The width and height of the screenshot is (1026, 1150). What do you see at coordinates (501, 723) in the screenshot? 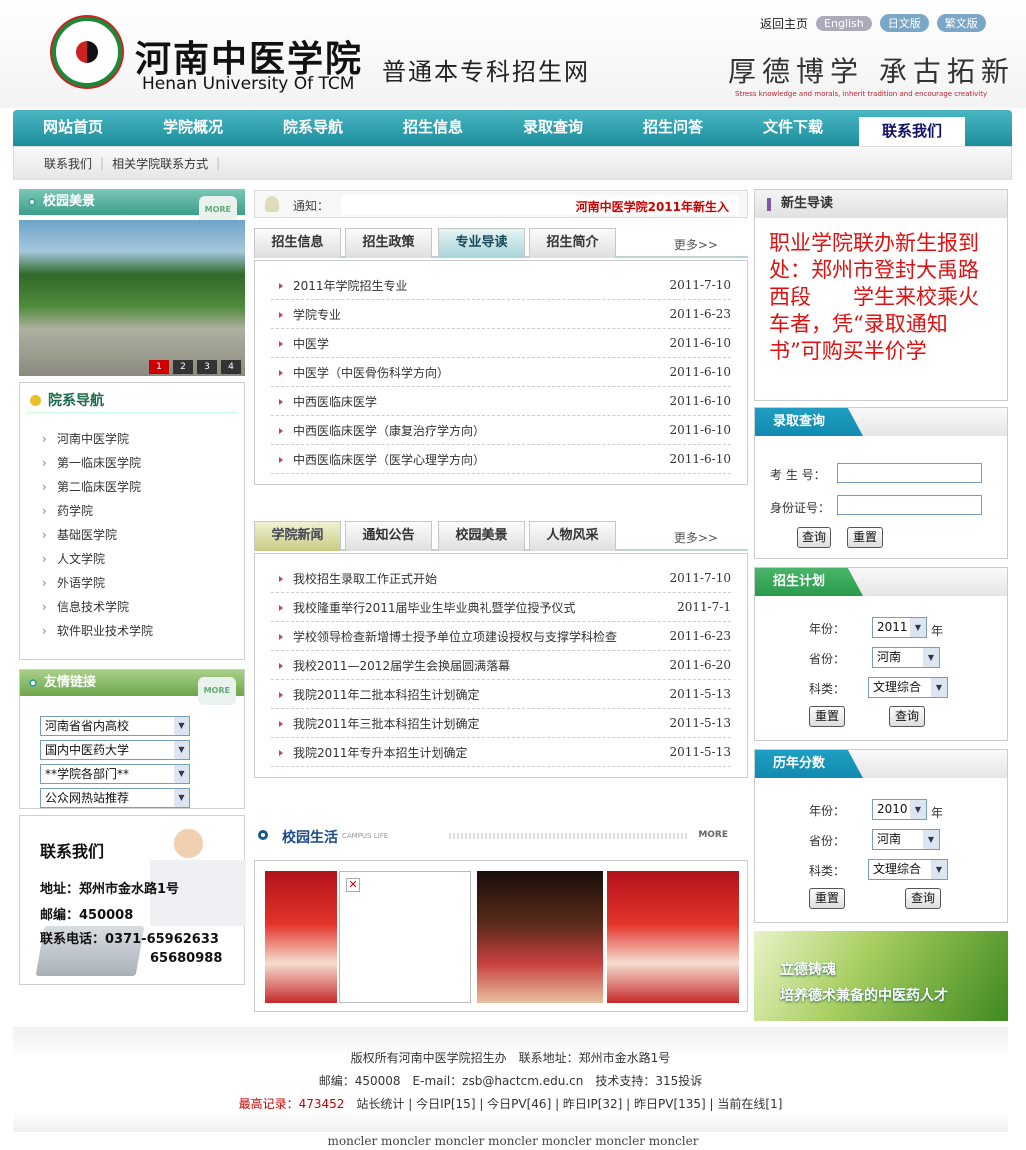
I see `list-item: 我院2011年三批本科招生计划确定 2011-5-13` at bounding box center [501, 723].